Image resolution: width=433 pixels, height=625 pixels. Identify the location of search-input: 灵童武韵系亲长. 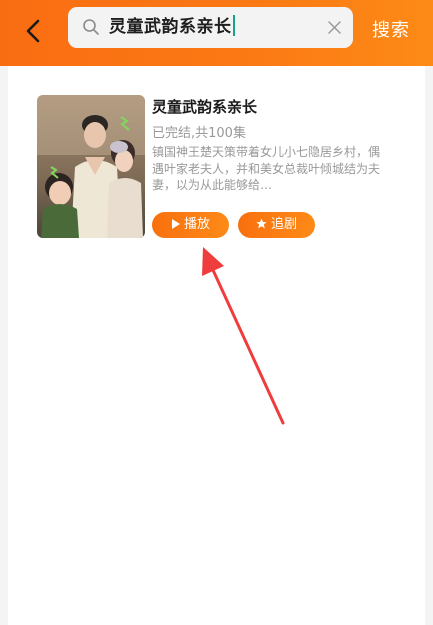
(172, 27).